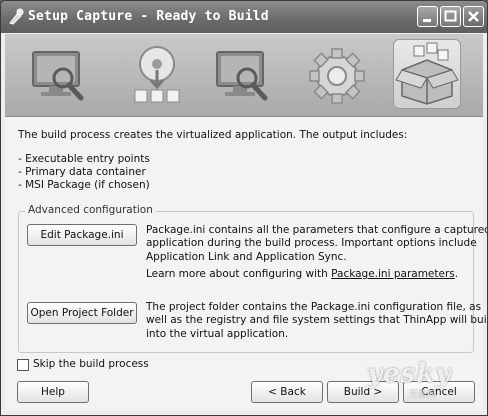 This screenshot has width=488, height=416. I want to click on package-ini-parameters-link: Package.ini parameters, so click(393, 274).